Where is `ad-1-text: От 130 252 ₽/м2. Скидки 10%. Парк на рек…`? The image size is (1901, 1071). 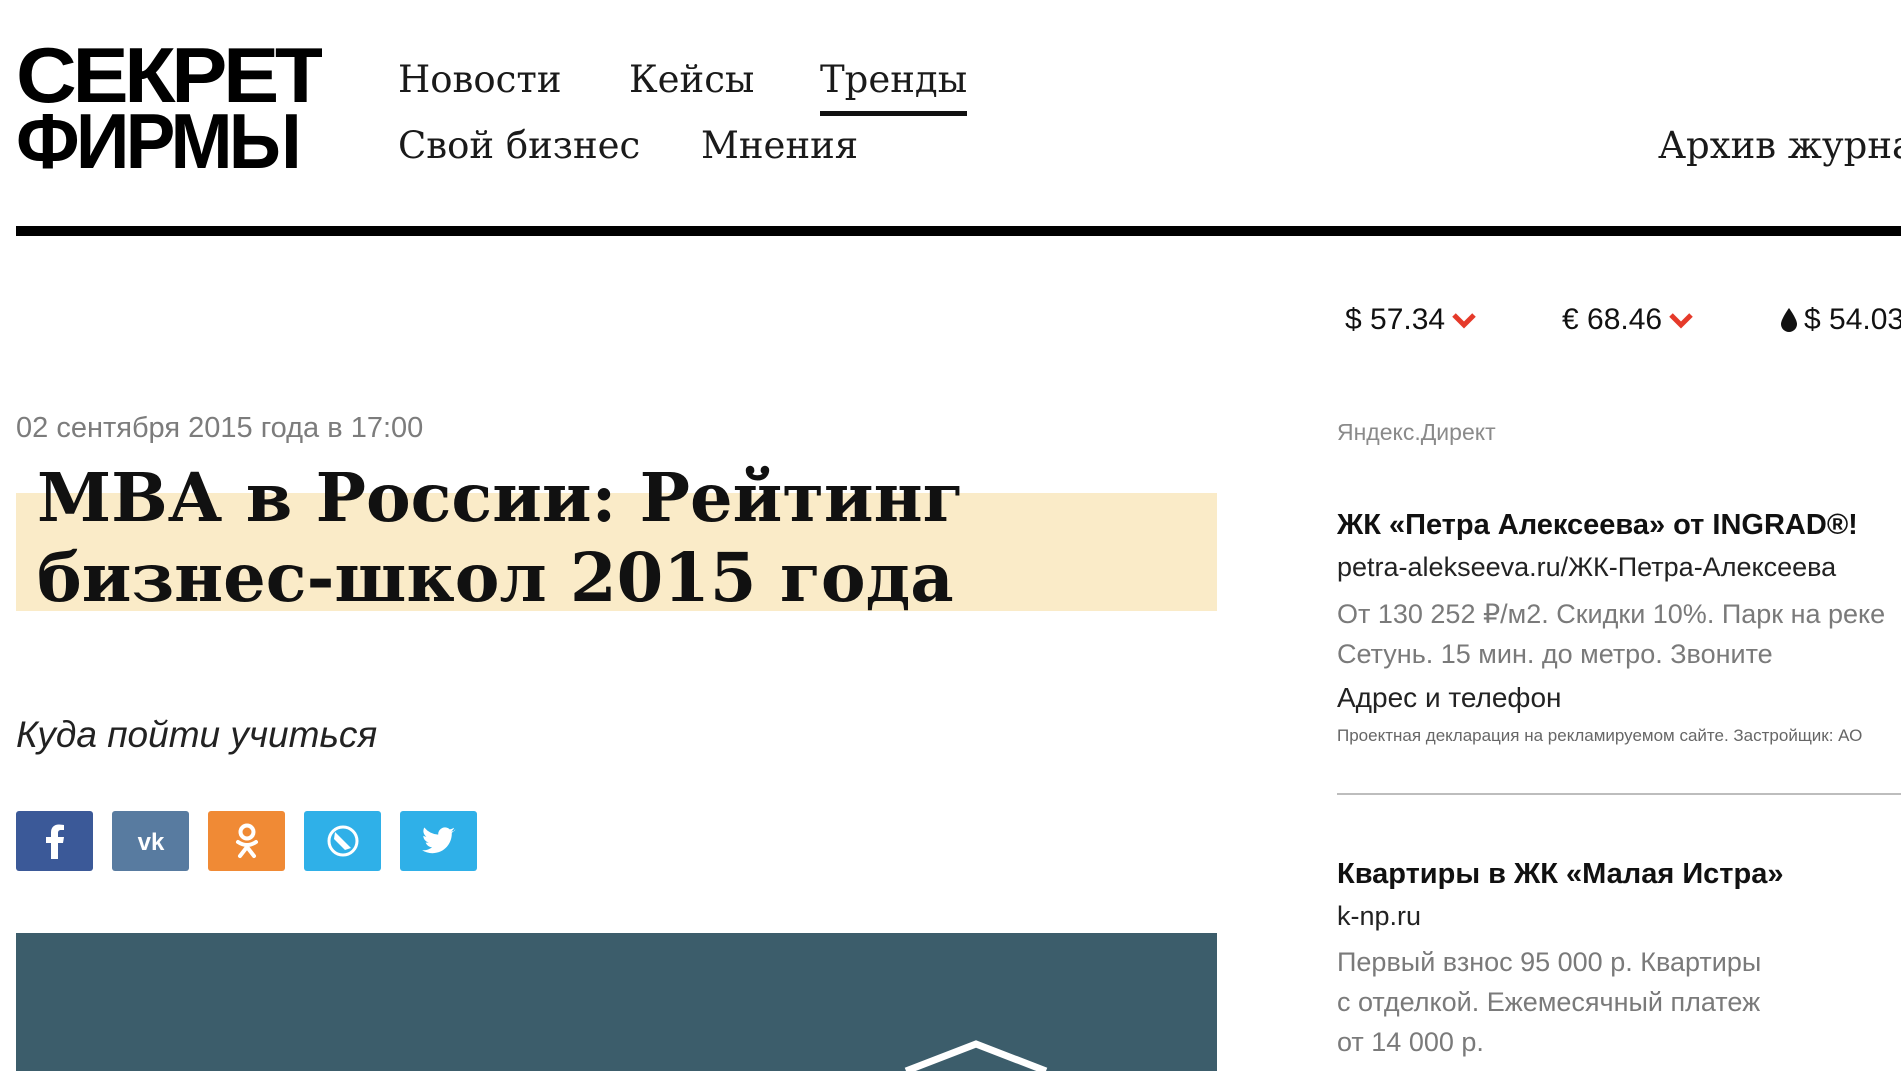 ad-1-text: От 130 252 ₽/м2. Скидки 10%. Парк на рек… is located at coordinates (1617, 634).